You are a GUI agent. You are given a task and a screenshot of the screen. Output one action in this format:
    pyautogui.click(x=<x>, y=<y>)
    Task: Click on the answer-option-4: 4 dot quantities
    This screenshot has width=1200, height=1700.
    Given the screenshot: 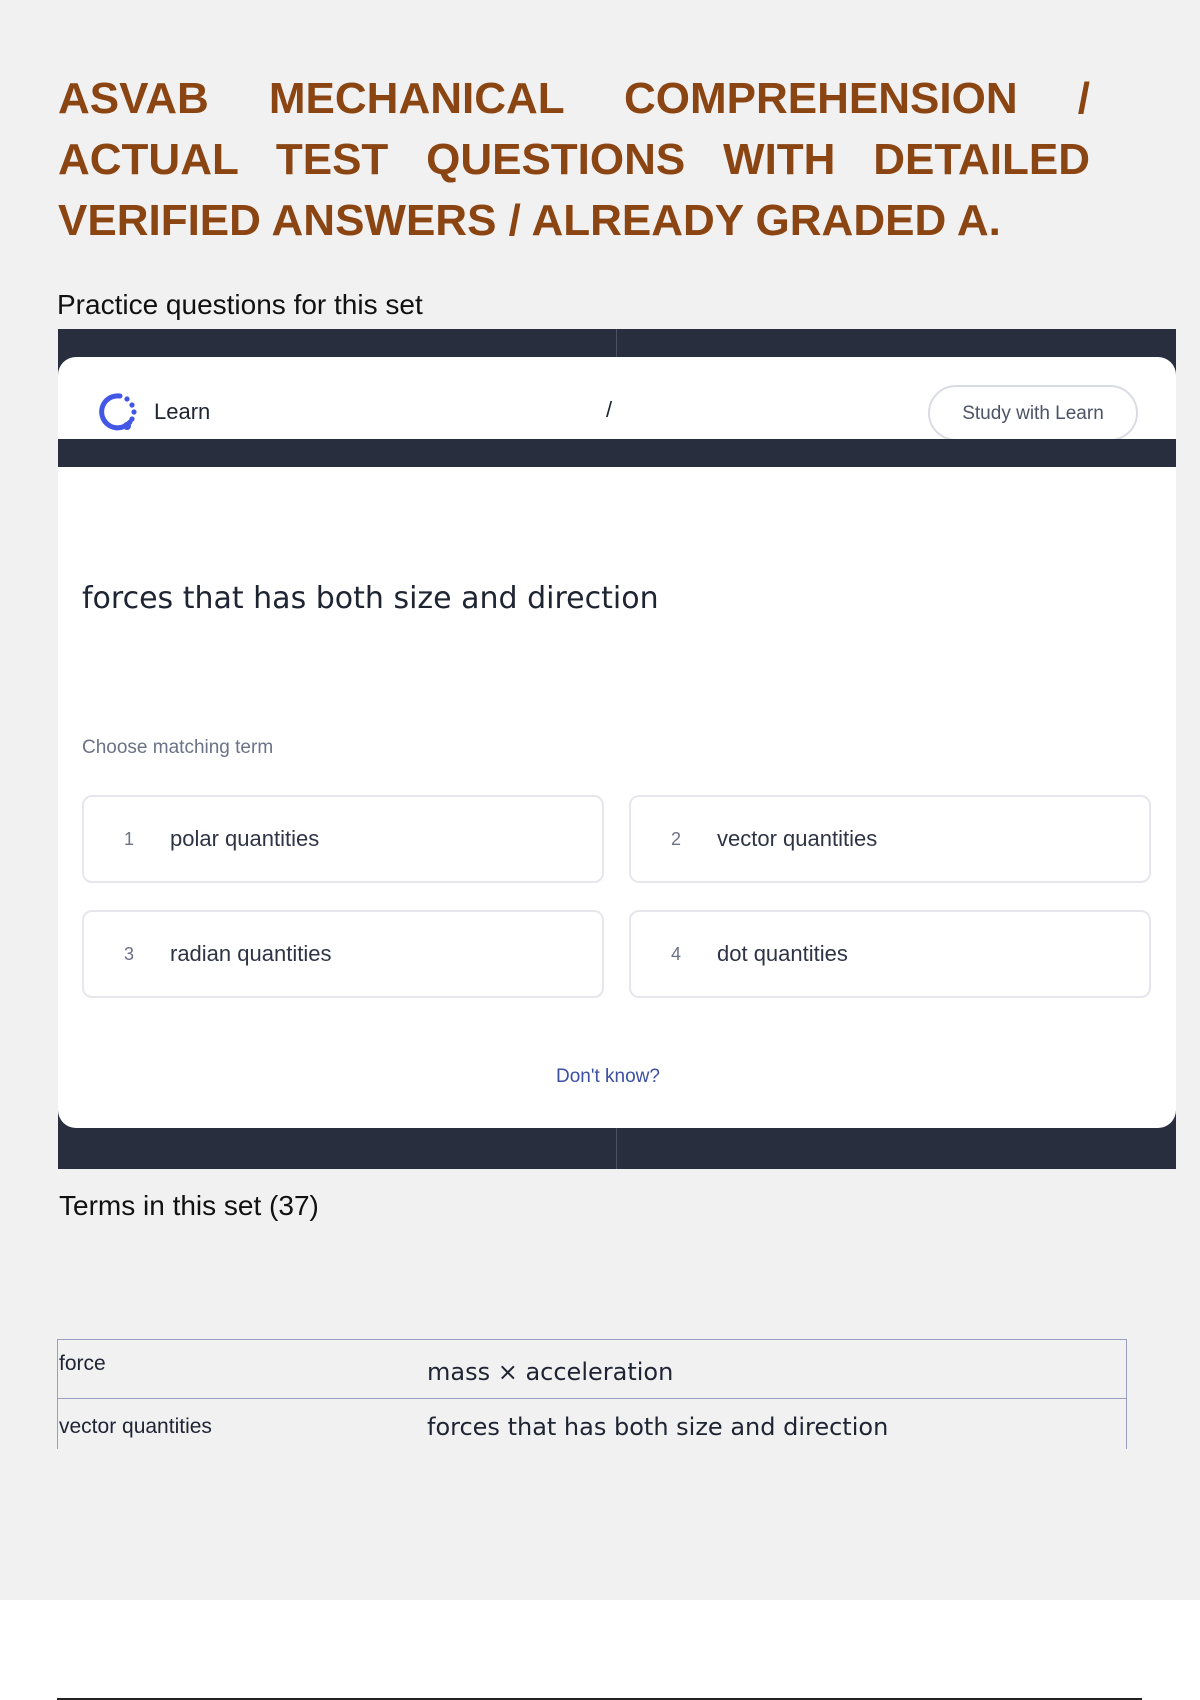 What is the action you would take?
    pyautogui.click(x=890, y=954)
    